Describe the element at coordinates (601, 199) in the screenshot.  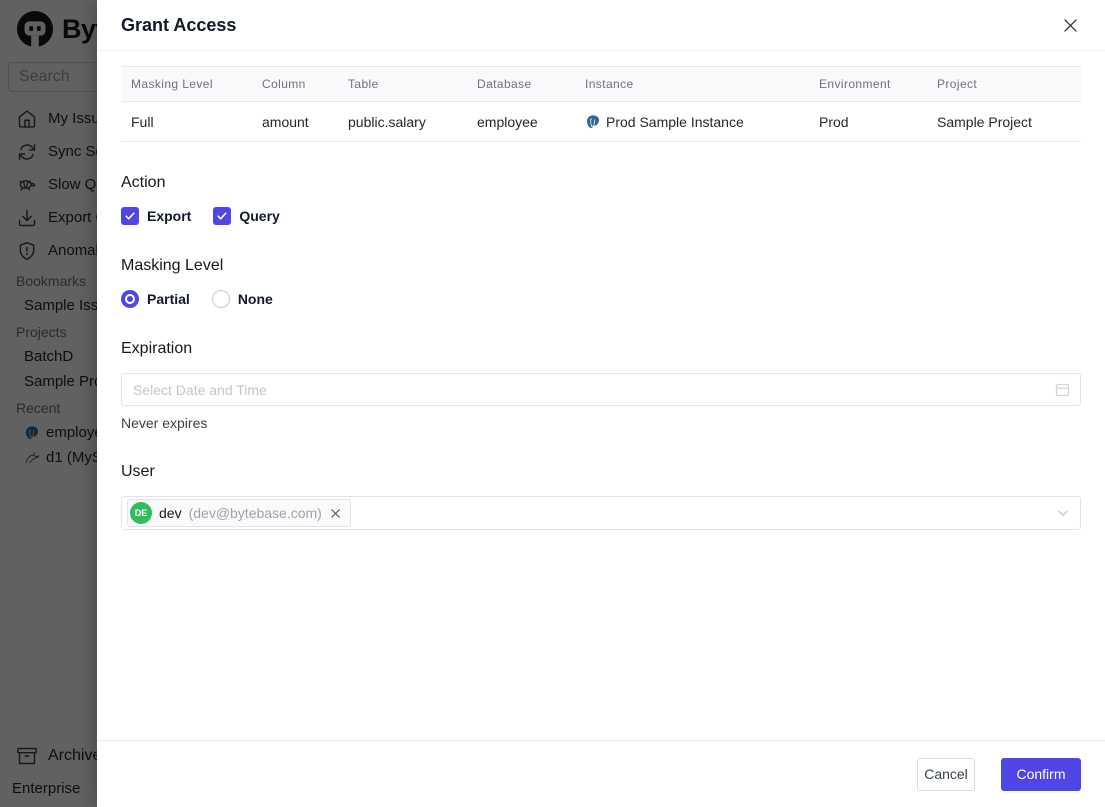
I see `action-section: Action Export Query` at that location.